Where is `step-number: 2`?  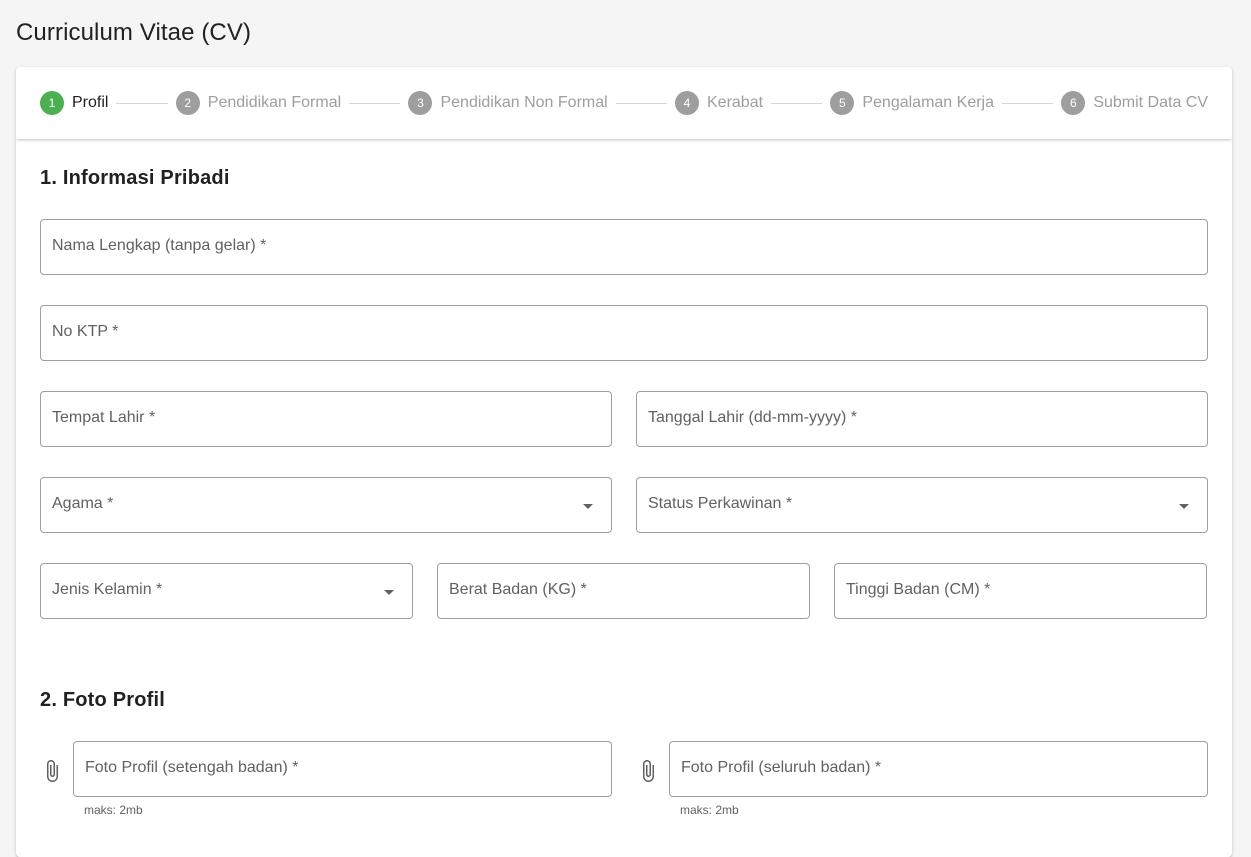 step-number: 2 is located at coordinates (187, 103).